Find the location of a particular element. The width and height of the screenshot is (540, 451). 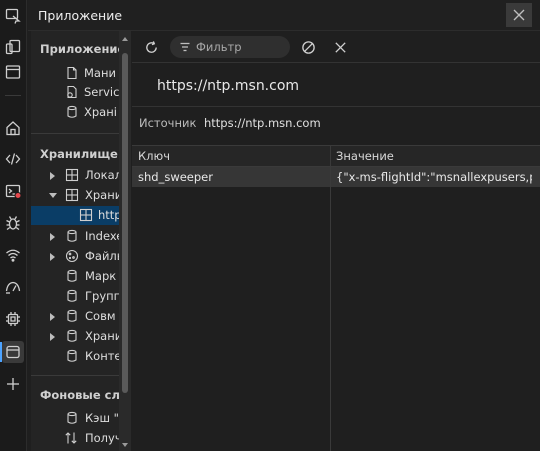

sidebar-item-label: Совм is located at coordinates (100, 316).